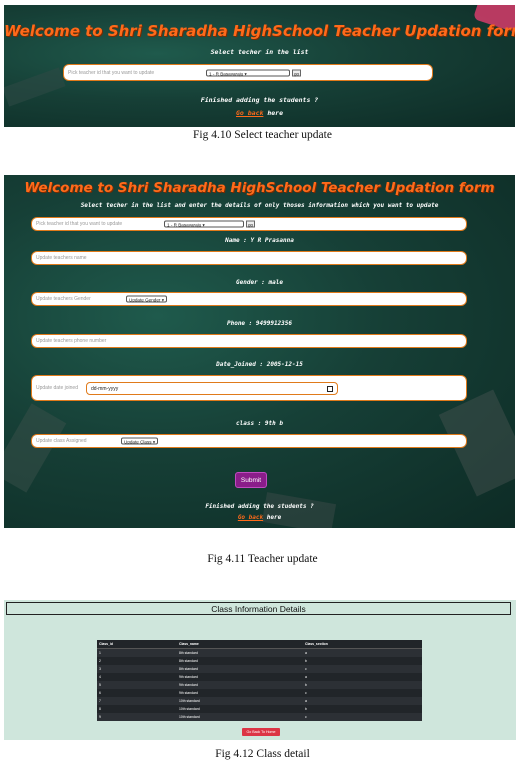  I want to click on class-field: Update class Assigned Update Class ▾, so click(249, 441).